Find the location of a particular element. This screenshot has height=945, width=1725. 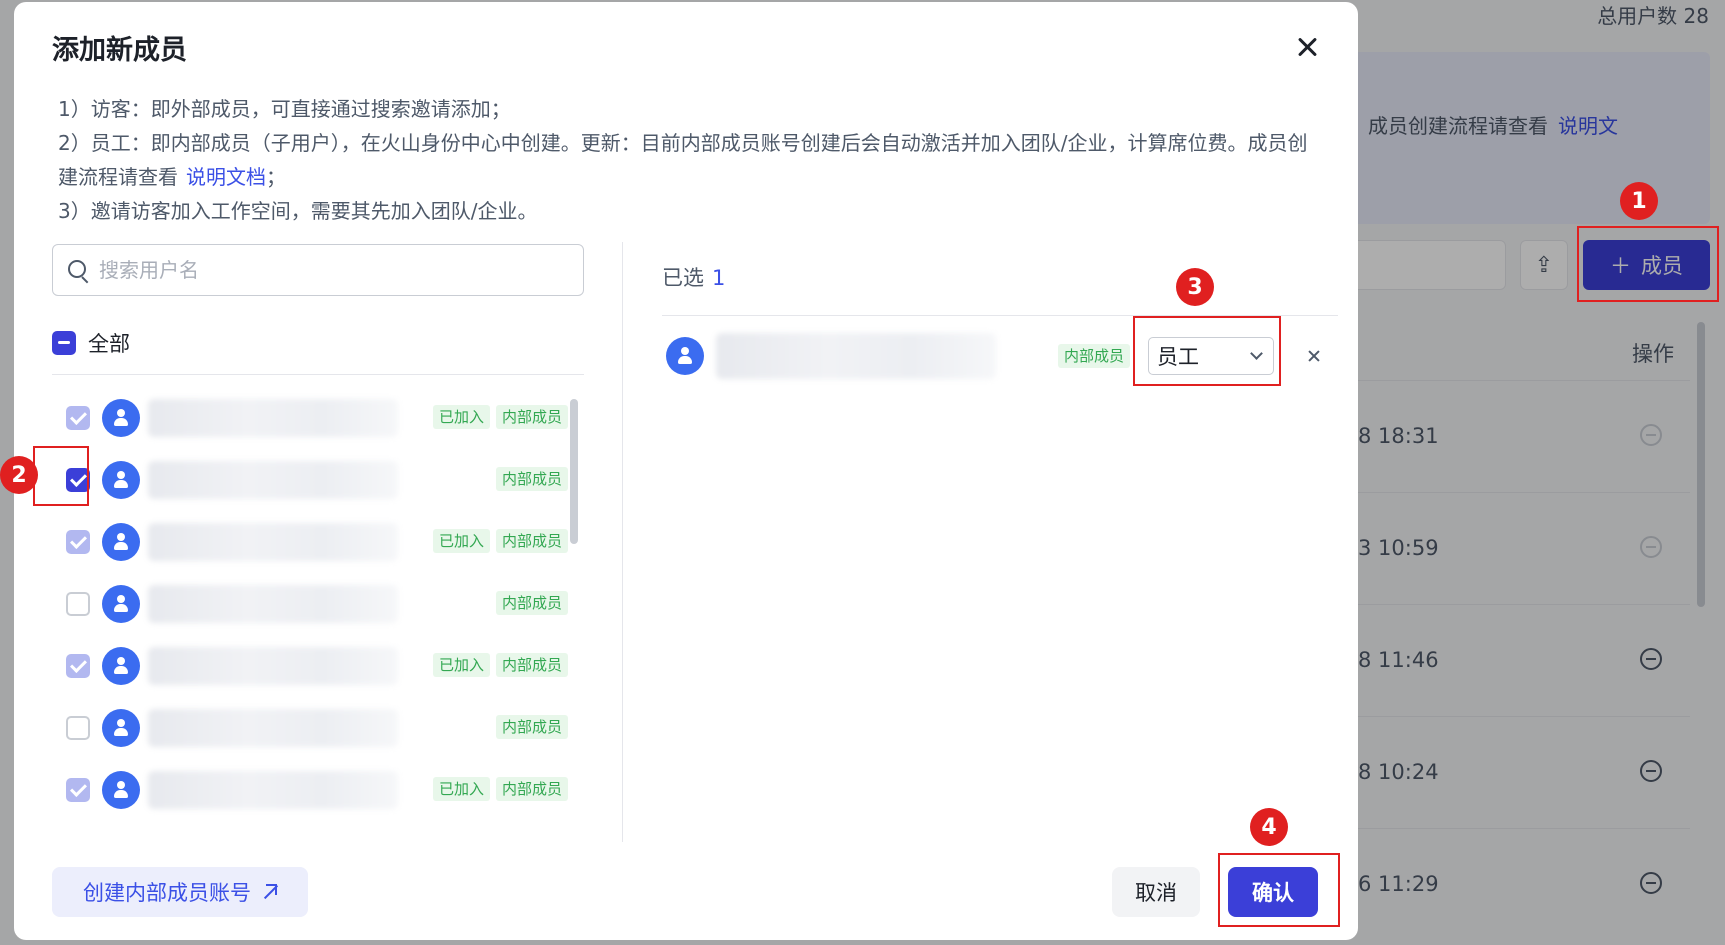

close-button is located at coordinates (1307, 47).